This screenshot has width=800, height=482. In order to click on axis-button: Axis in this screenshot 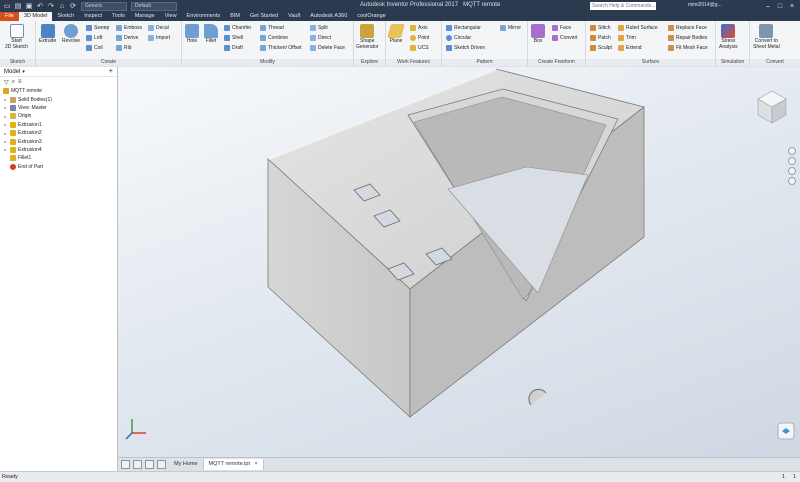, I will do `click(418, 28)`.